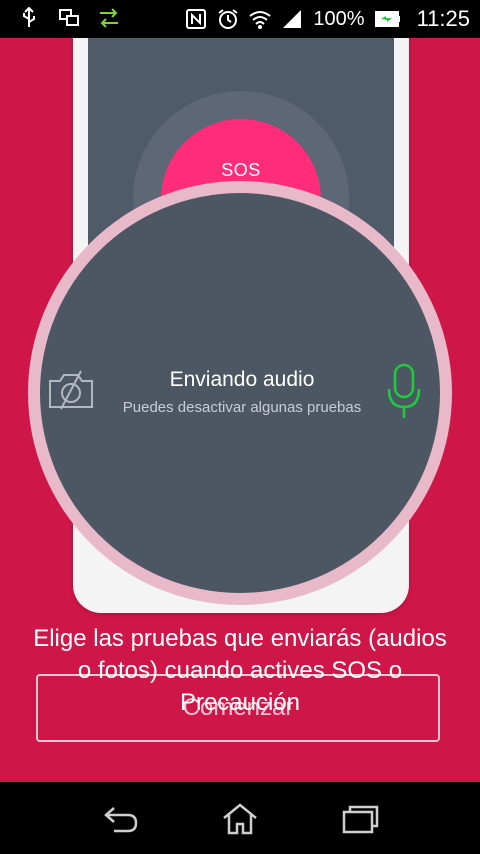 This screenshot has width=480, height=854. Describe the element at coordinates (242, 379) in the screenshot. I see `status-title: Enviando audio` at that location.